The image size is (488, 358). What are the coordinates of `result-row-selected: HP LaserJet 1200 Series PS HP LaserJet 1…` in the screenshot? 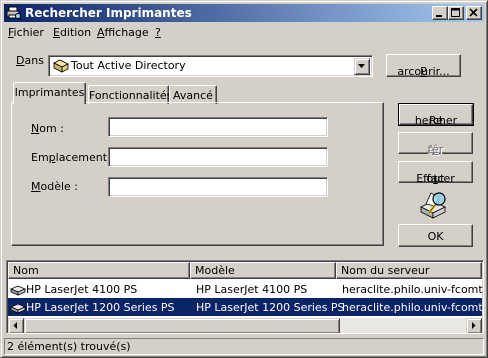 It's located at (245, 307).